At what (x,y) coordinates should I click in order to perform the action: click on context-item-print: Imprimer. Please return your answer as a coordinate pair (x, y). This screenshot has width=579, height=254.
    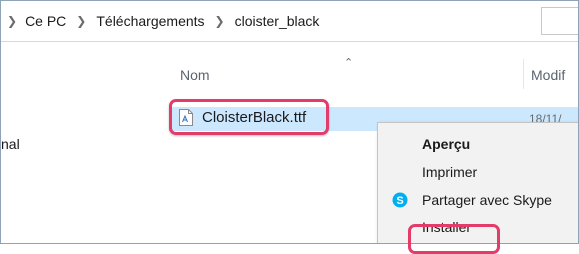
    Looking at the image, I should click on (478, 172).